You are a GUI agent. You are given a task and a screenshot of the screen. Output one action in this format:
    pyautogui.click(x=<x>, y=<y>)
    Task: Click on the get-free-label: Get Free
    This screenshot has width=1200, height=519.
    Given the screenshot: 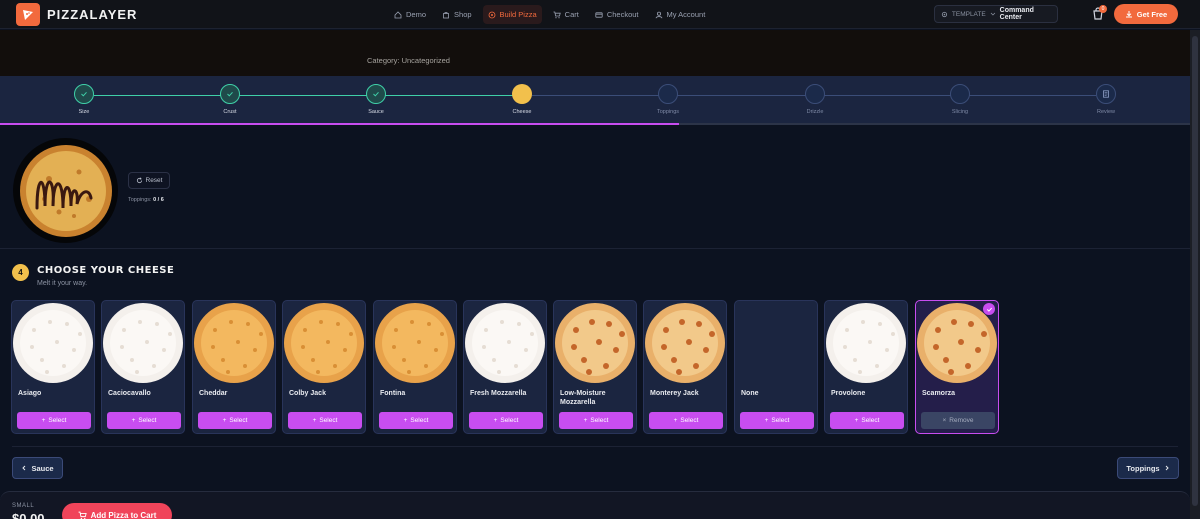 What is the action you would take?
    pyautogui.click(x=1152, y=14)
    